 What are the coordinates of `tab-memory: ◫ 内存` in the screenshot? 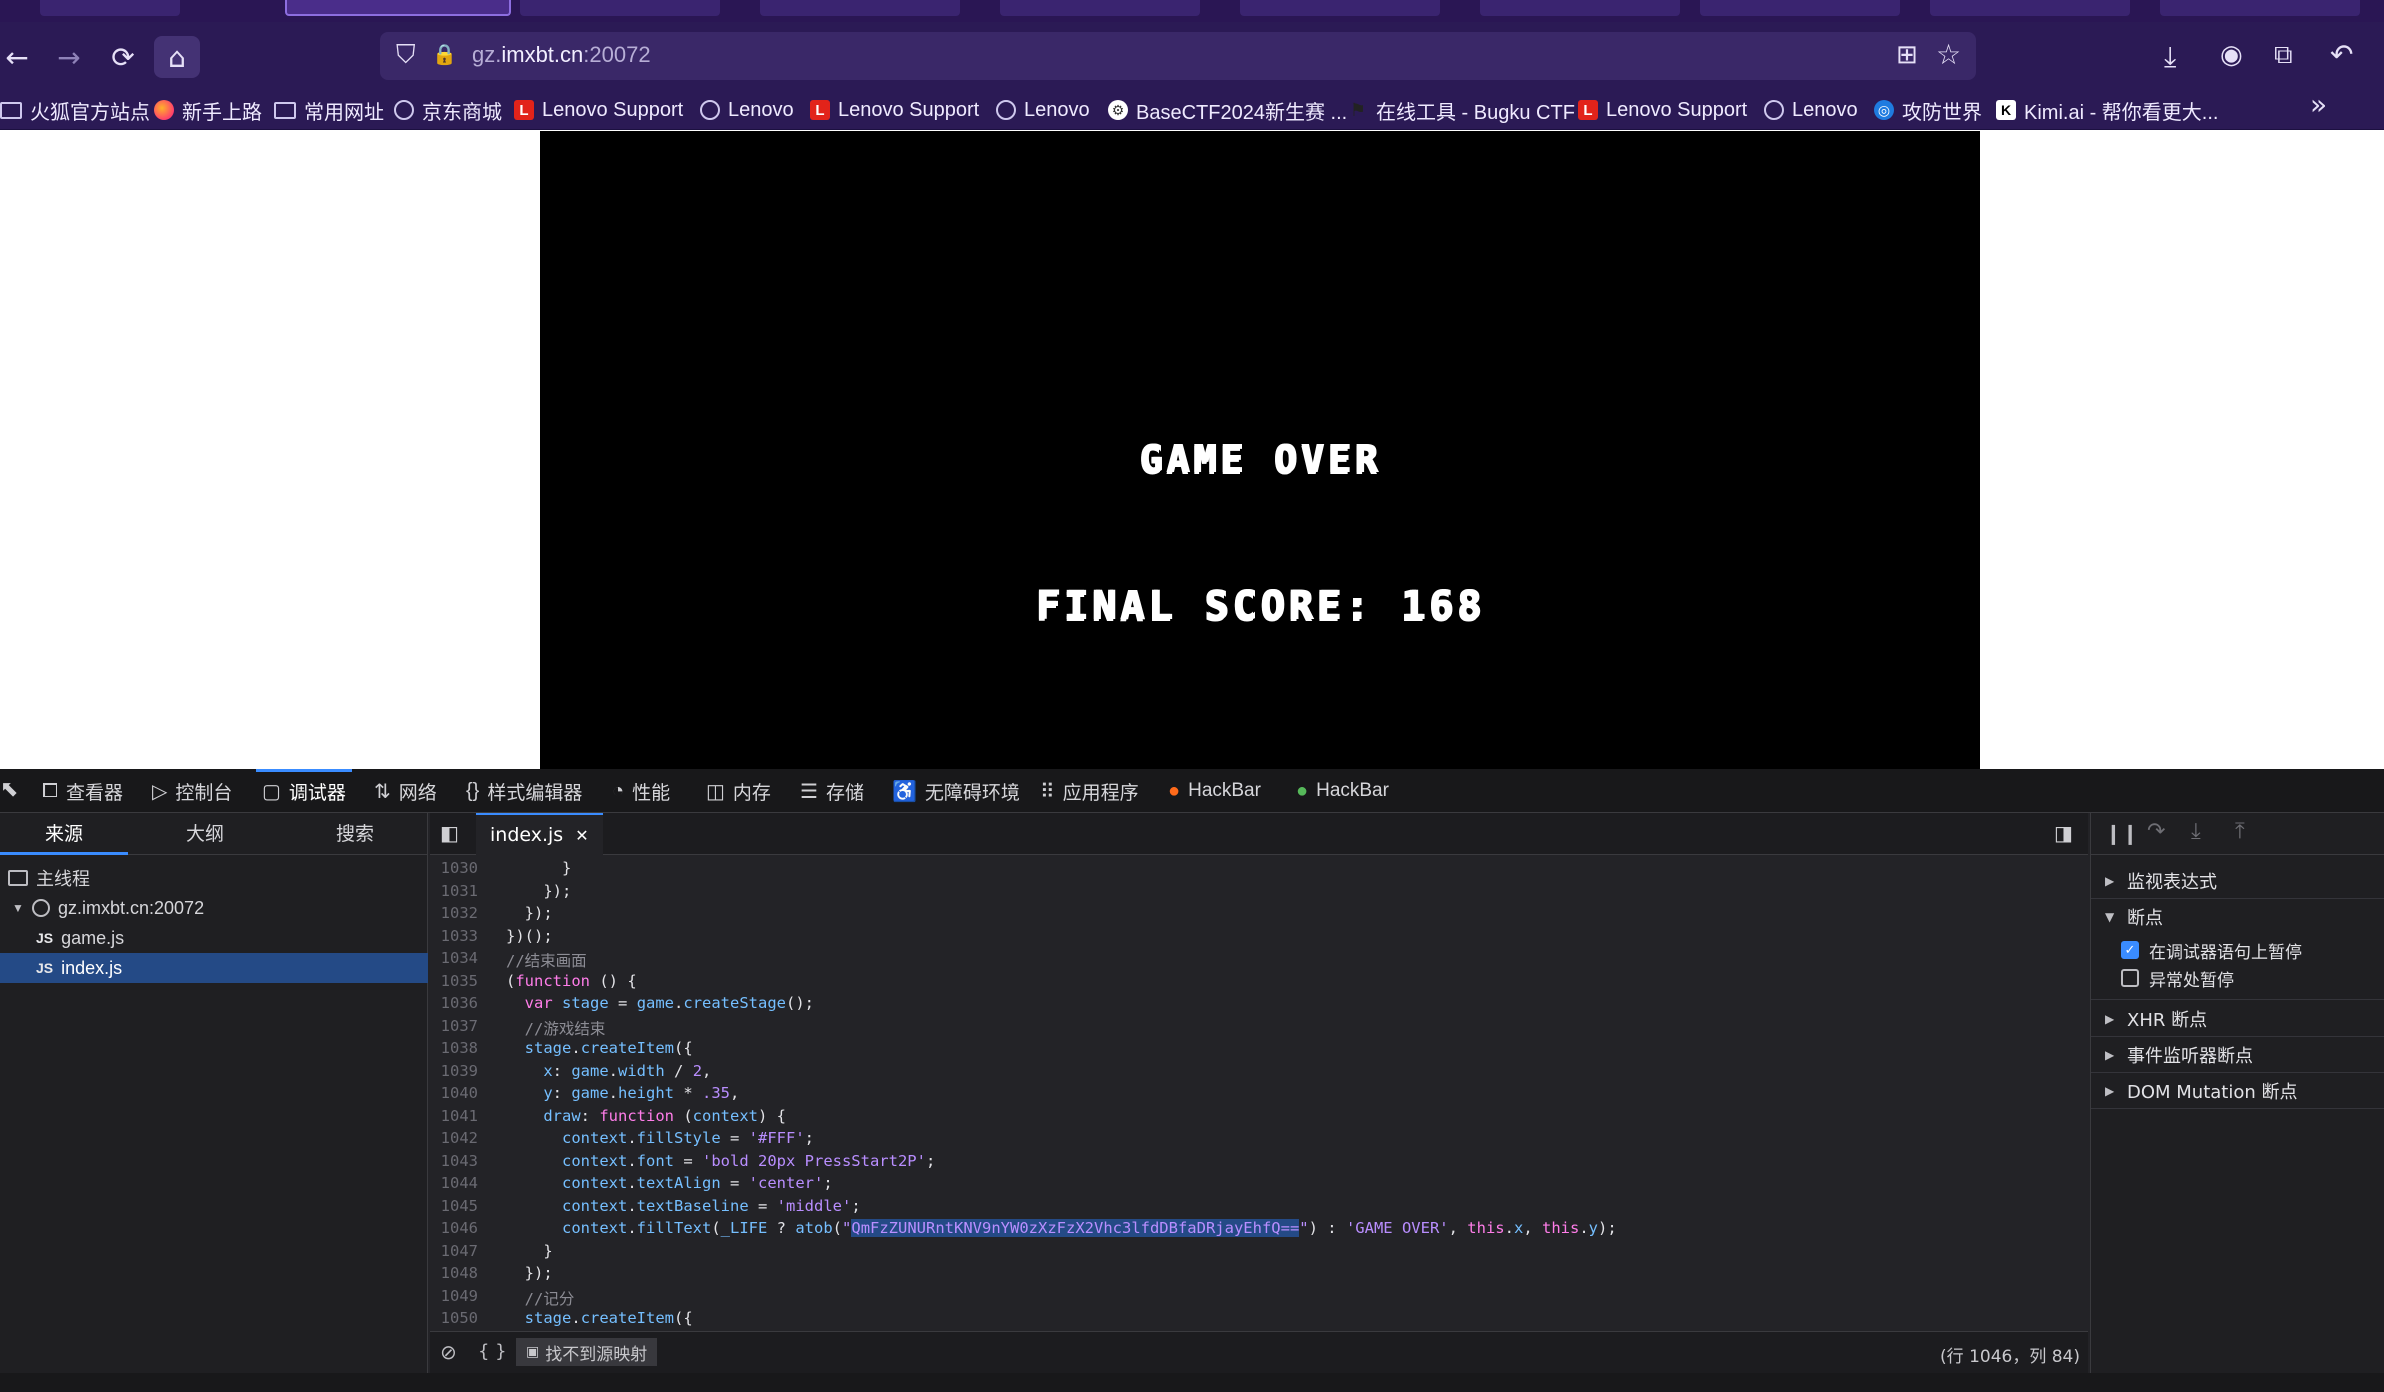 It's located at (738, 791).